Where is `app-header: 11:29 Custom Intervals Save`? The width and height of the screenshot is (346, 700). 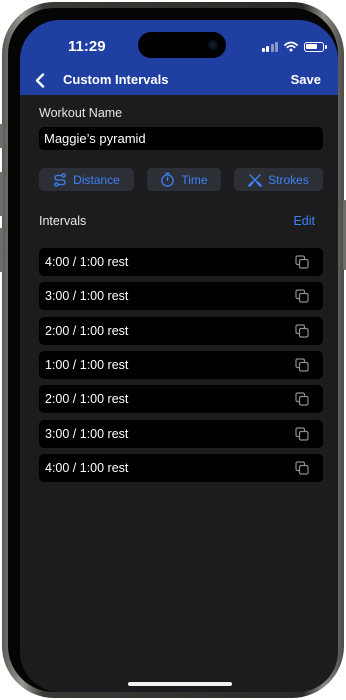 app-header: 11:29 Custom Intervals Save is located at coordinates (179, 57).